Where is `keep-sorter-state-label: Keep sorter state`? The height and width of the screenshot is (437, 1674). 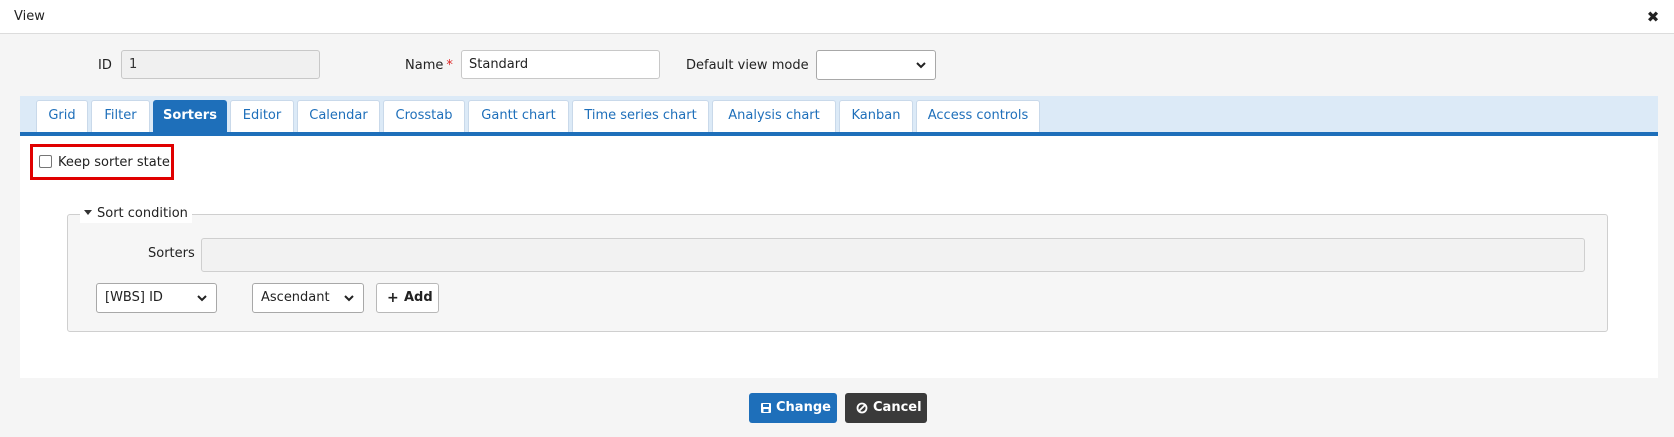 keep-sorter-state-label: Keep sorter state is located at coordinates (114, 162).